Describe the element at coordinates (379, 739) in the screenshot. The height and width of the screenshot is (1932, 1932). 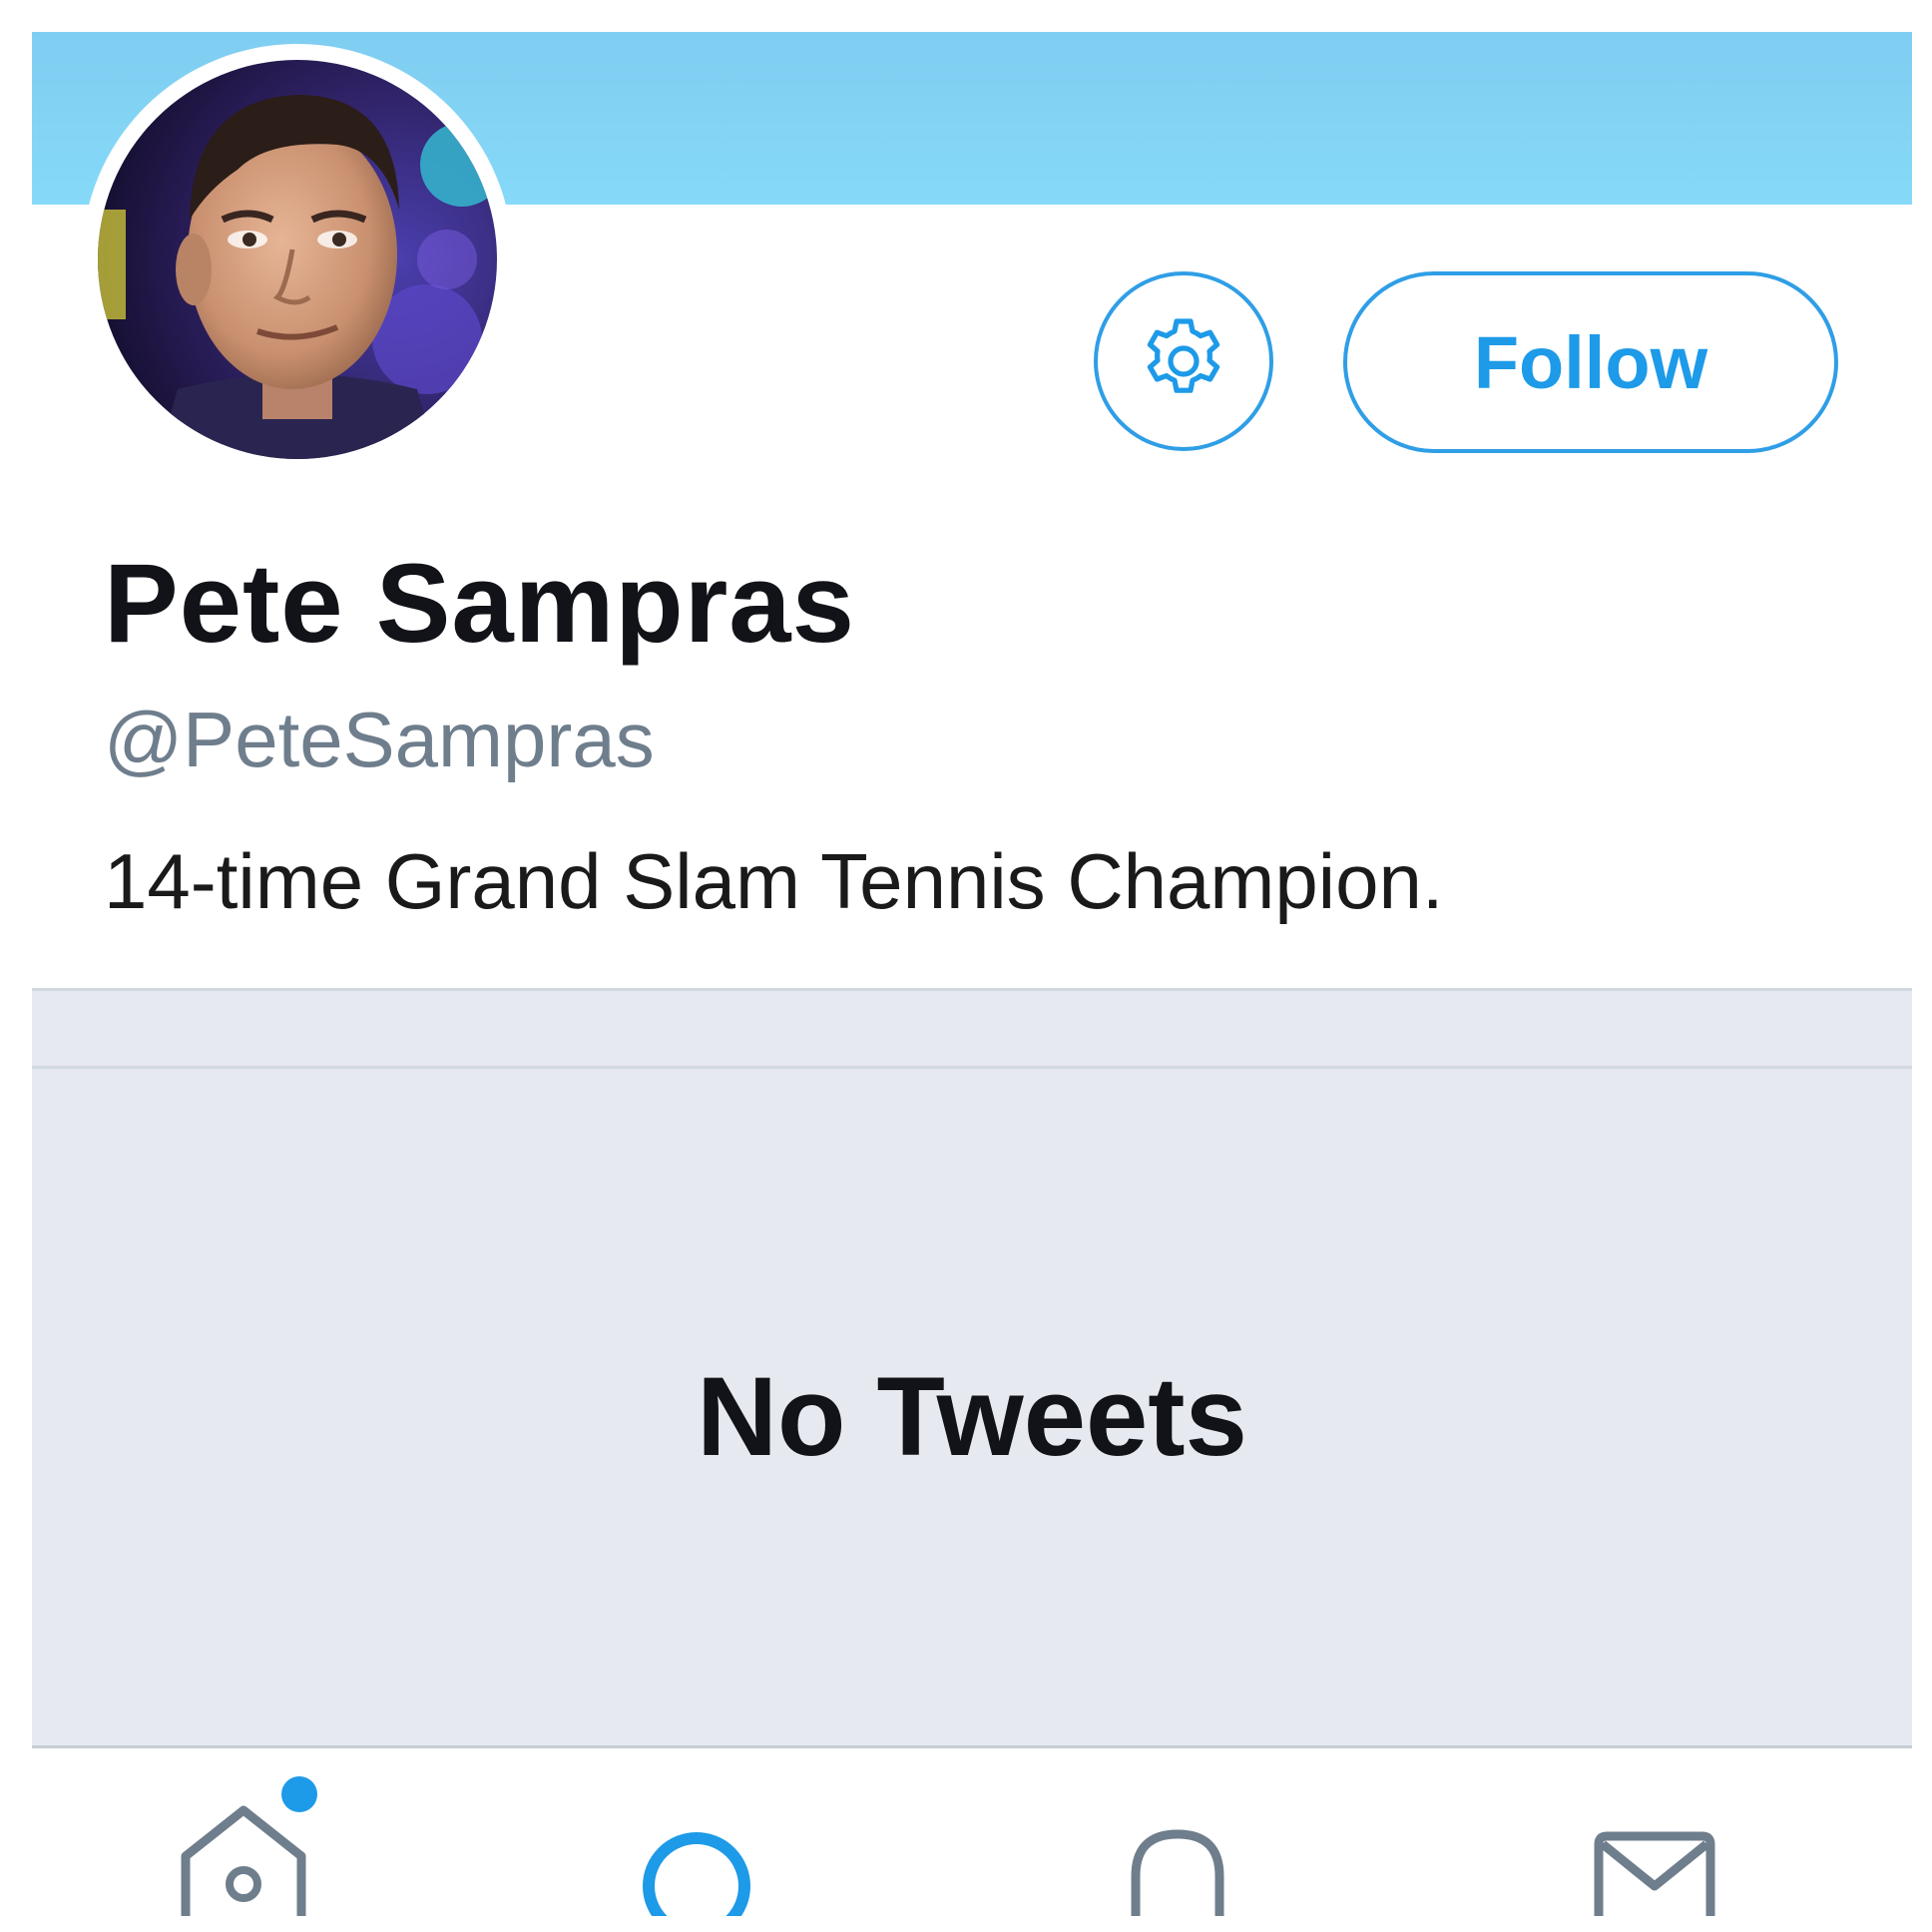
I see `profile-handle: @PeteSampras` at that location.